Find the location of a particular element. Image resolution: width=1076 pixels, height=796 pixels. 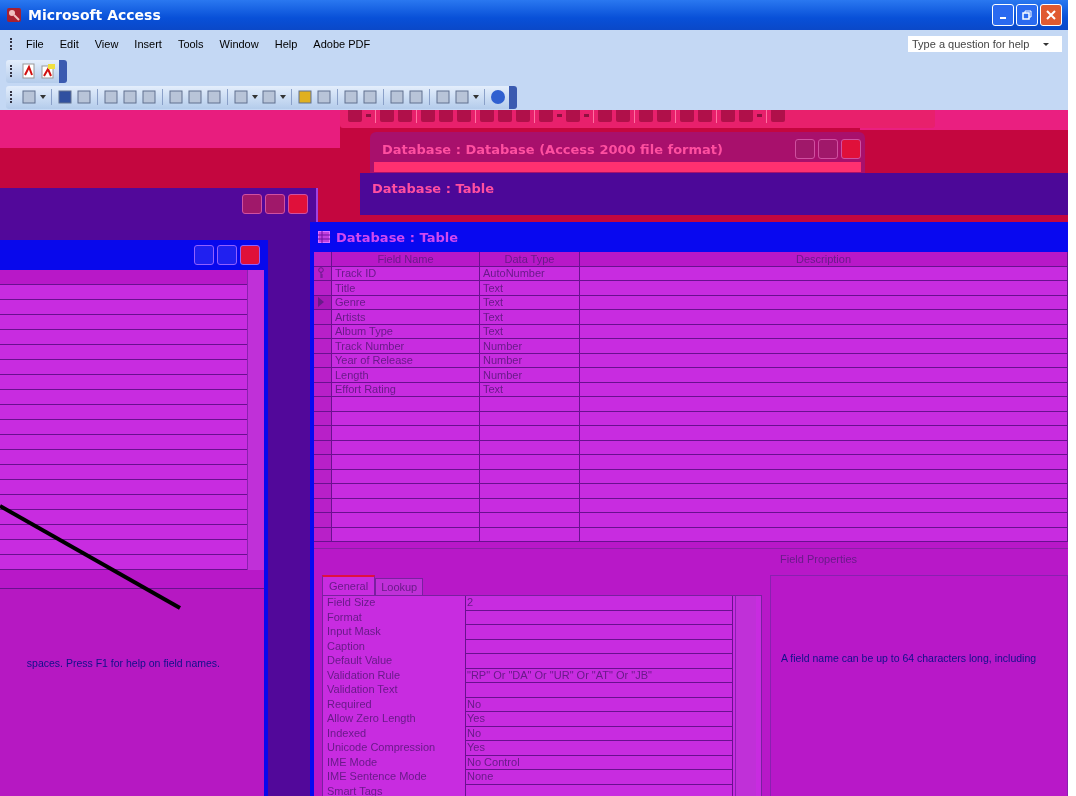

minimize-button is located at coordinates (1003, 15).